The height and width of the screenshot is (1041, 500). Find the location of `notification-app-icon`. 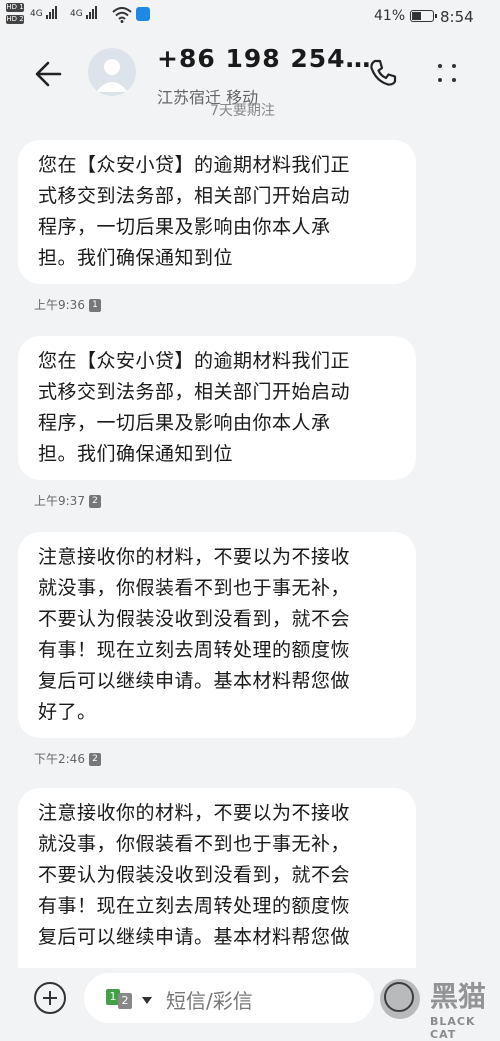

notification-app-icon is located at coordinates (143, 14).